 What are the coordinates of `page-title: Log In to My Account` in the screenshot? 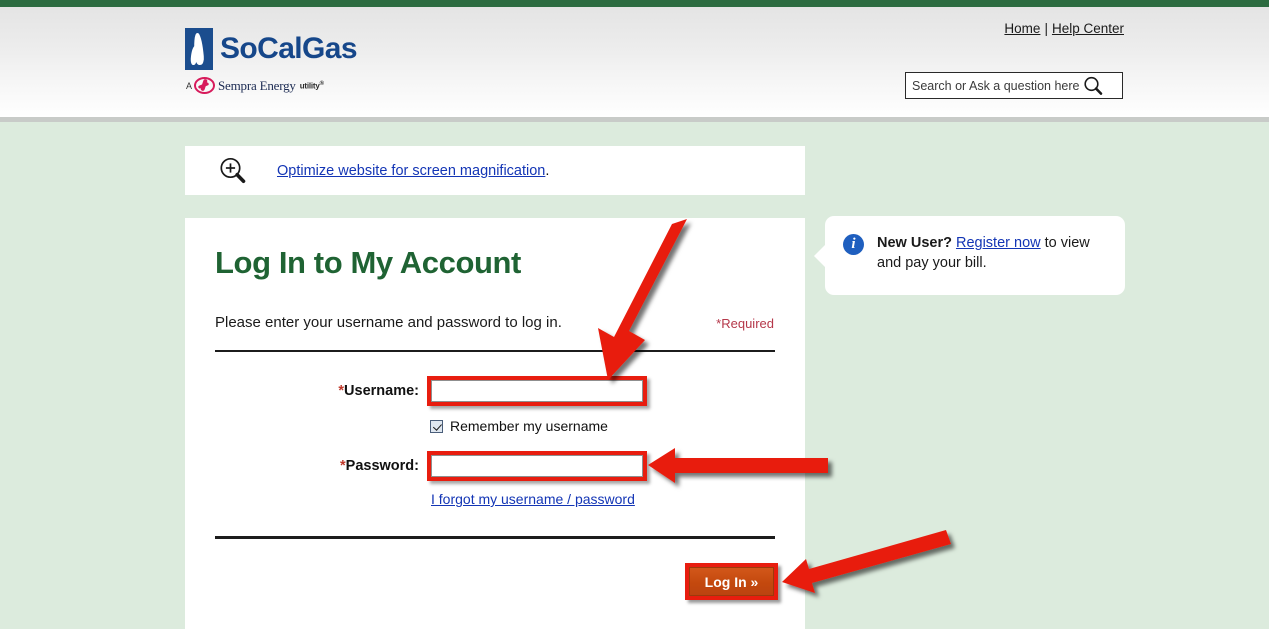 It's located at (368, 262).